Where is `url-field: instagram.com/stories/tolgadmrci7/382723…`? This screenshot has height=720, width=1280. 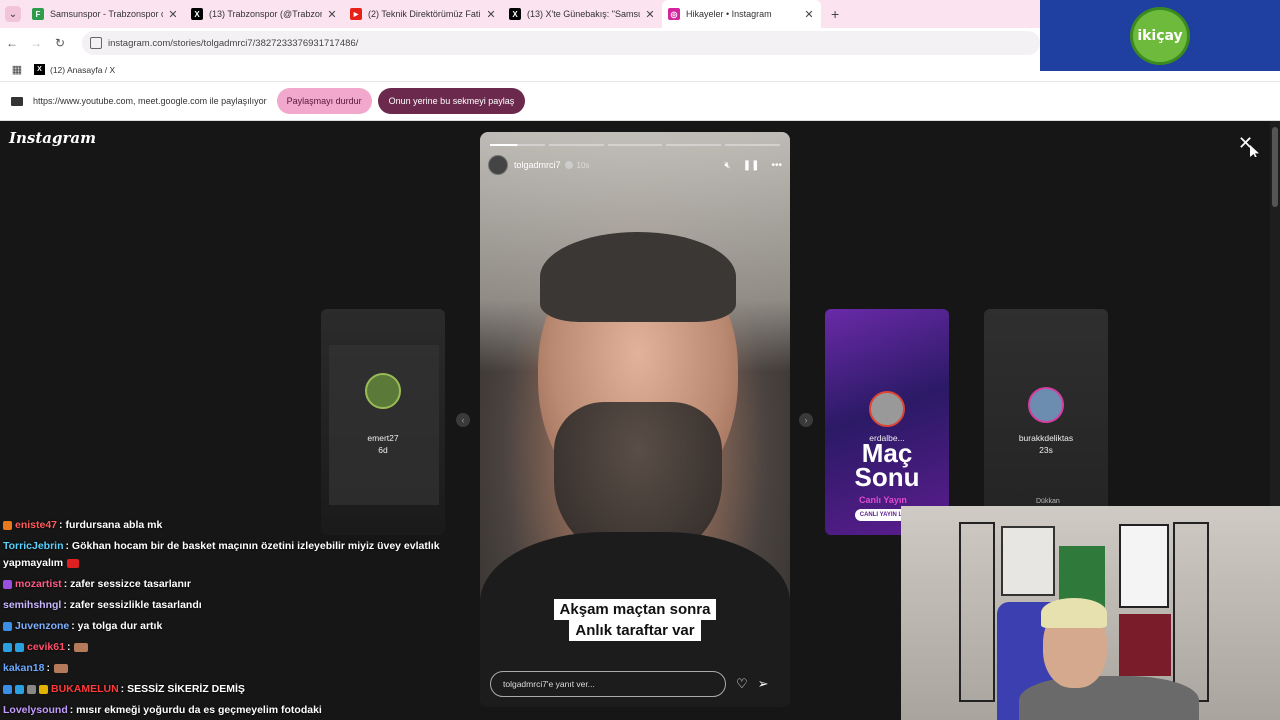 url-field: instagram.com/stories/tolgadmrci7/382723… is located at coordinates (561, 43).